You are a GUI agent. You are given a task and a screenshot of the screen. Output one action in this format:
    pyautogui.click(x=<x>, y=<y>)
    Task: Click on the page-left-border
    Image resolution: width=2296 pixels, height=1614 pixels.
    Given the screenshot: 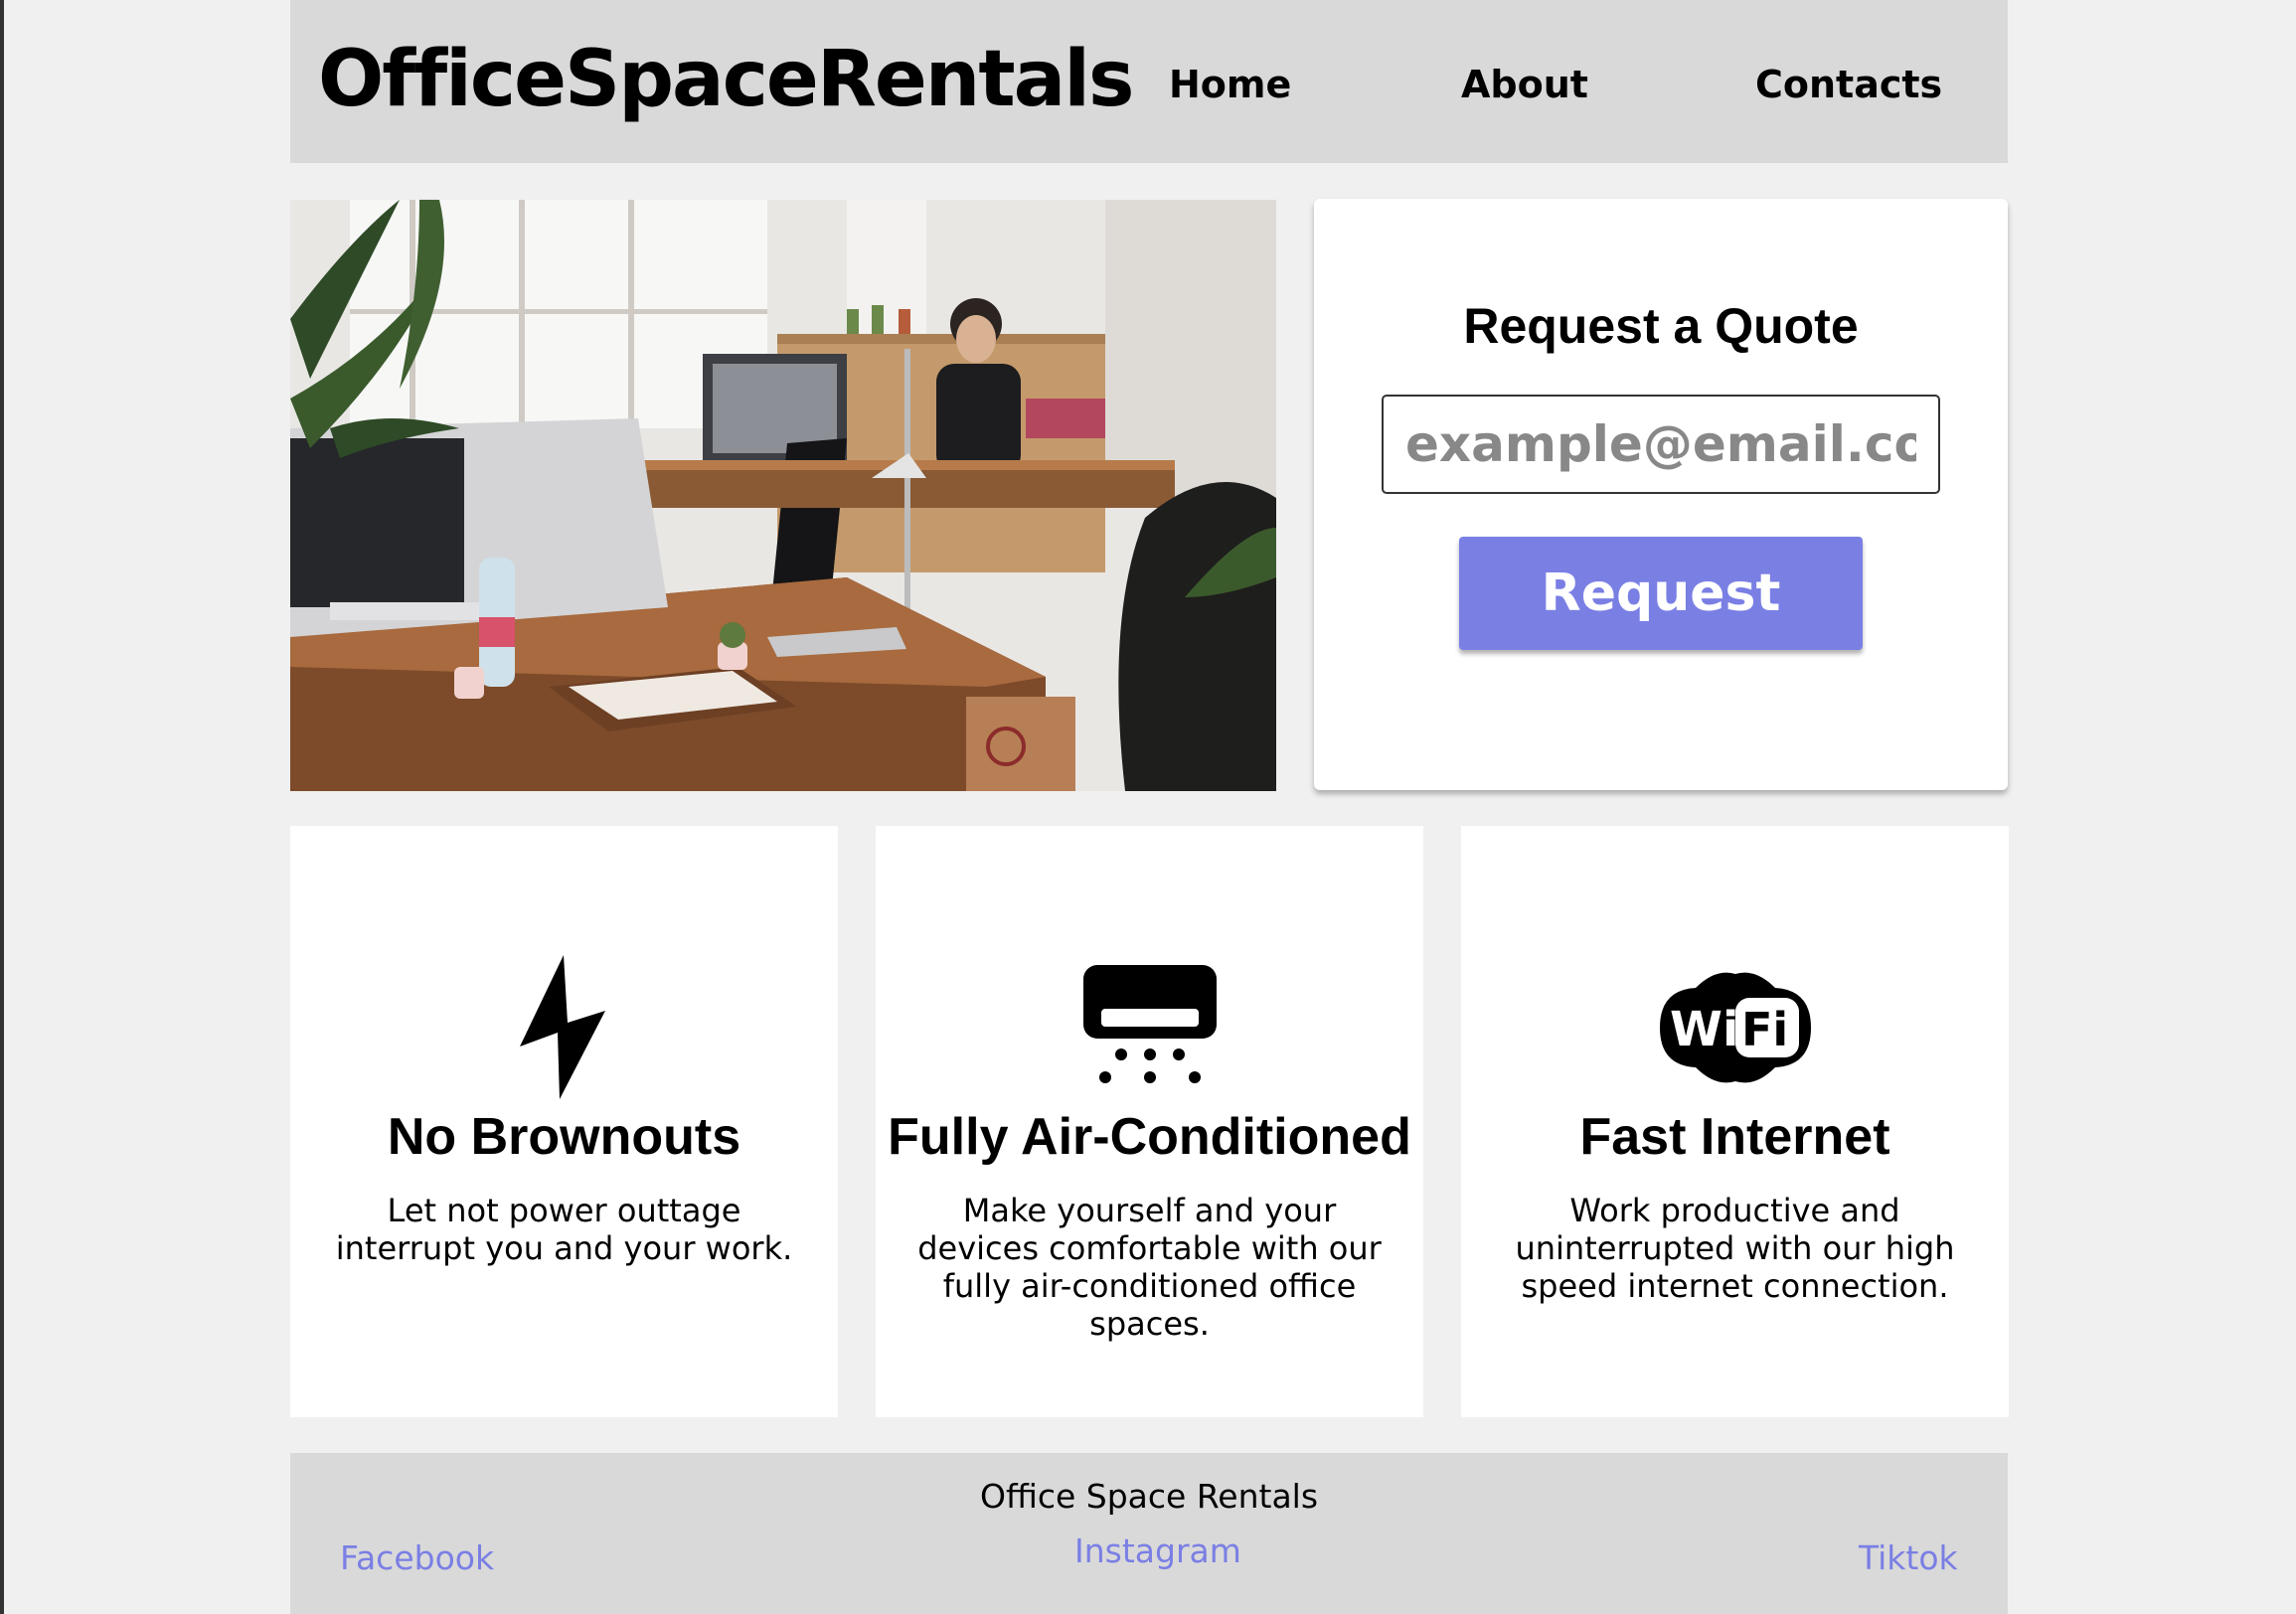 What is the action you would take?
    pyautogui.click(x=2, y=807)
    